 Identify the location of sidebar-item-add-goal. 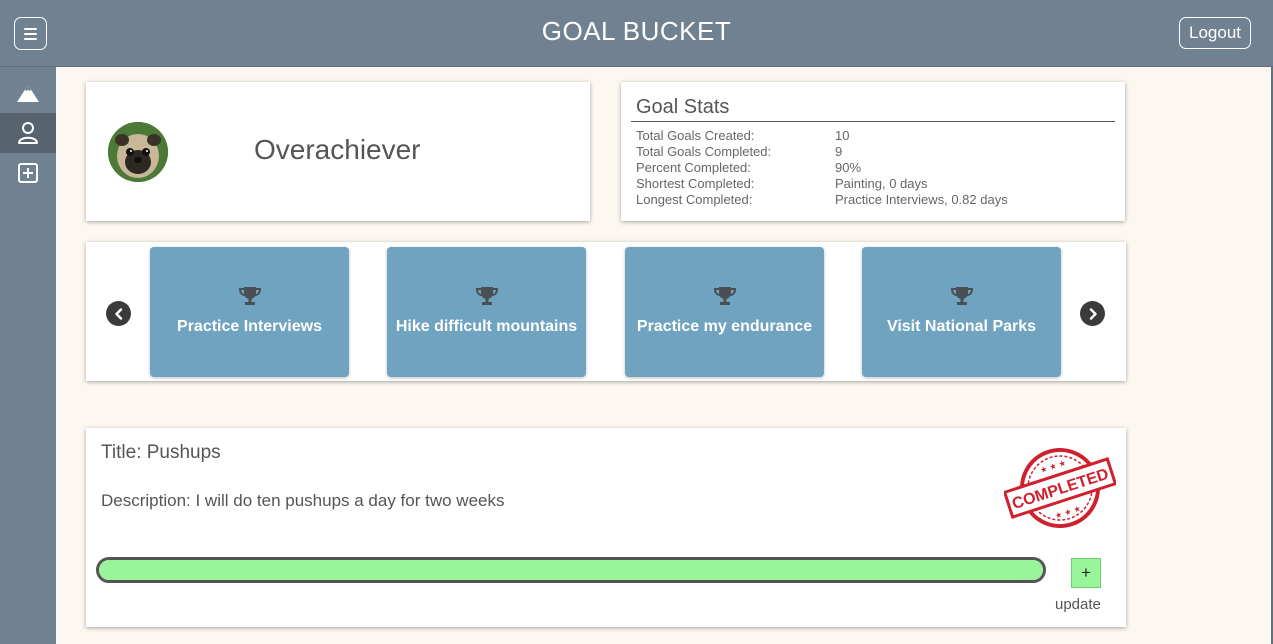
(28, 173).